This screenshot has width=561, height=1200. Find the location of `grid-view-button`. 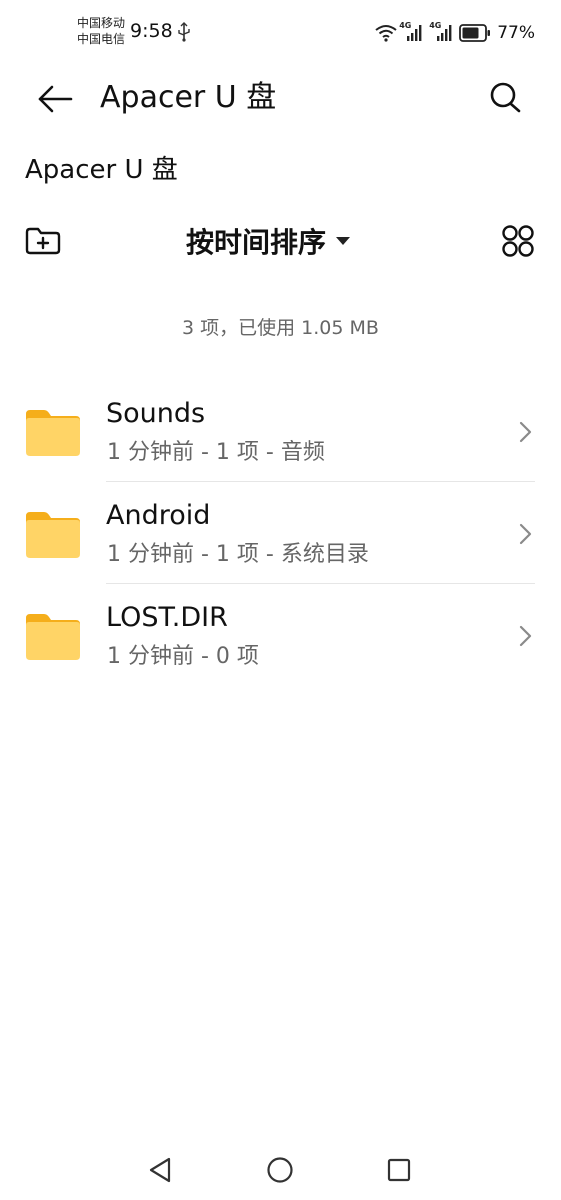

grid-view-button is located at coordinates (518, 241).